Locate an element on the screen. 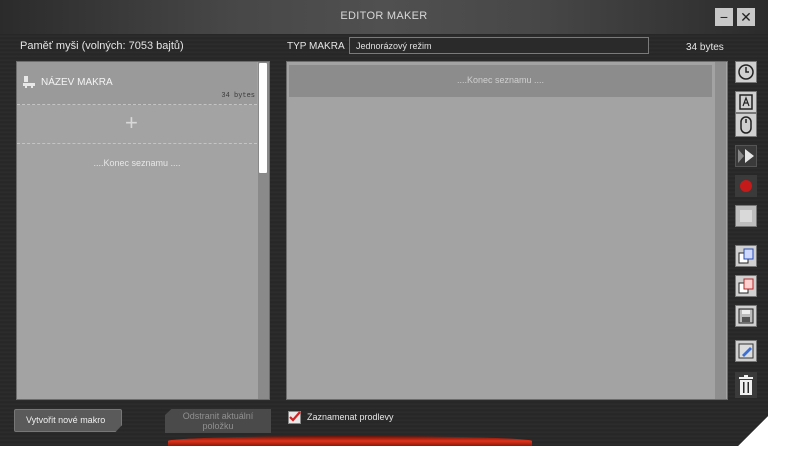  stop-icon is located at coordinates (746, 216).